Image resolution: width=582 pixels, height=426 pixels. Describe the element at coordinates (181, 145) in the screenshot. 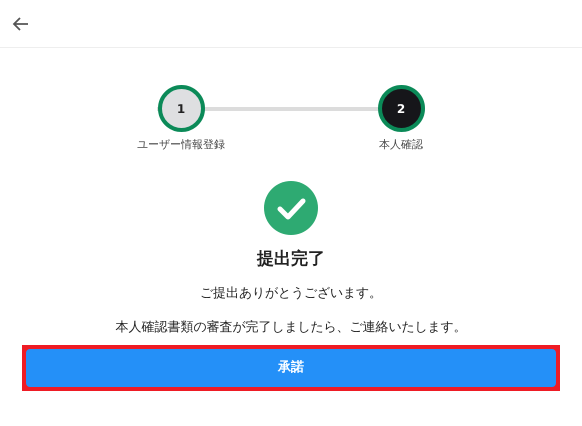

I see `step-label: ユーザー情報登録` at that location.